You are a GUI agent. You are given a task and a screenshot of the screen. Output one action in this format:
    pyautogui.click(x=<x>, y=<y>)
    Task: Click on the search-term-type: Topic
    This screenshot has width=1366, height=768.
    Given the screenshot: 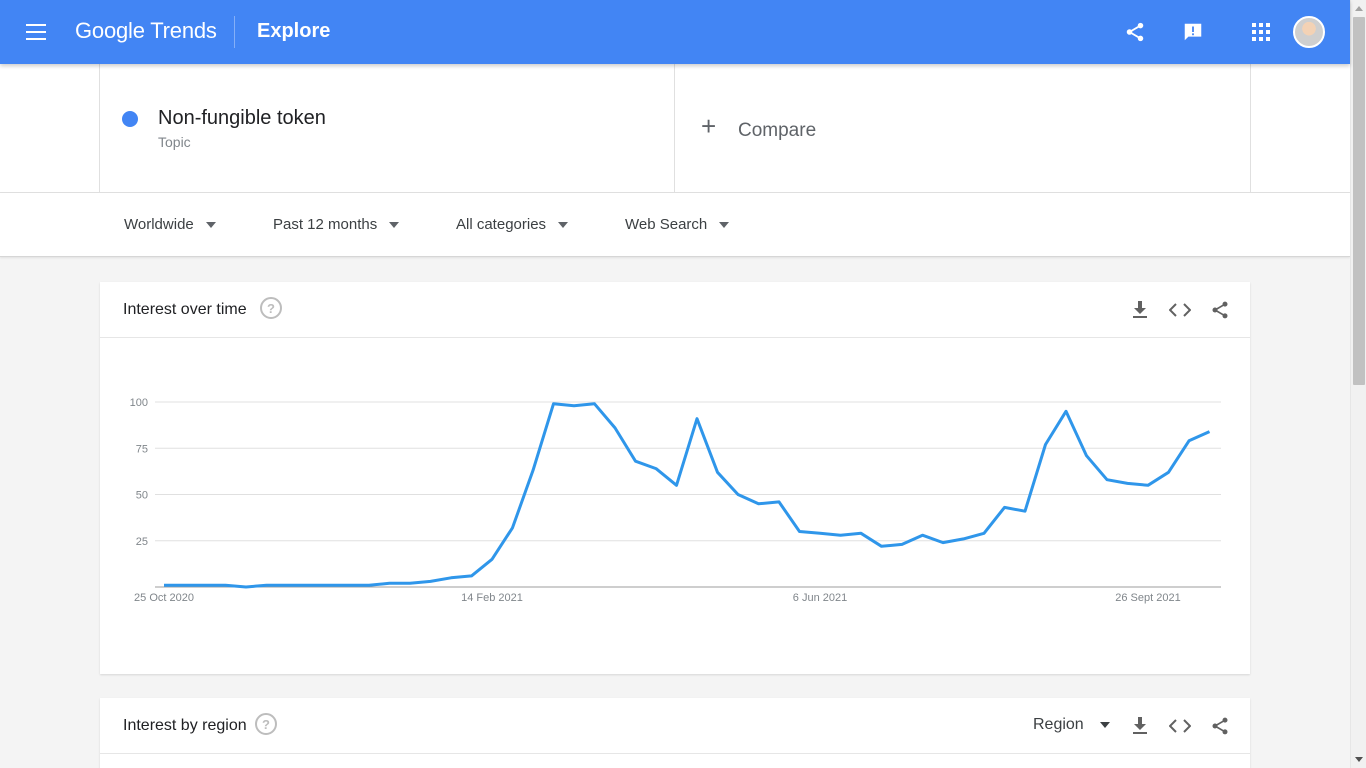 What is the action you would take?
    pyautogui.click(x=174, y=142)
    